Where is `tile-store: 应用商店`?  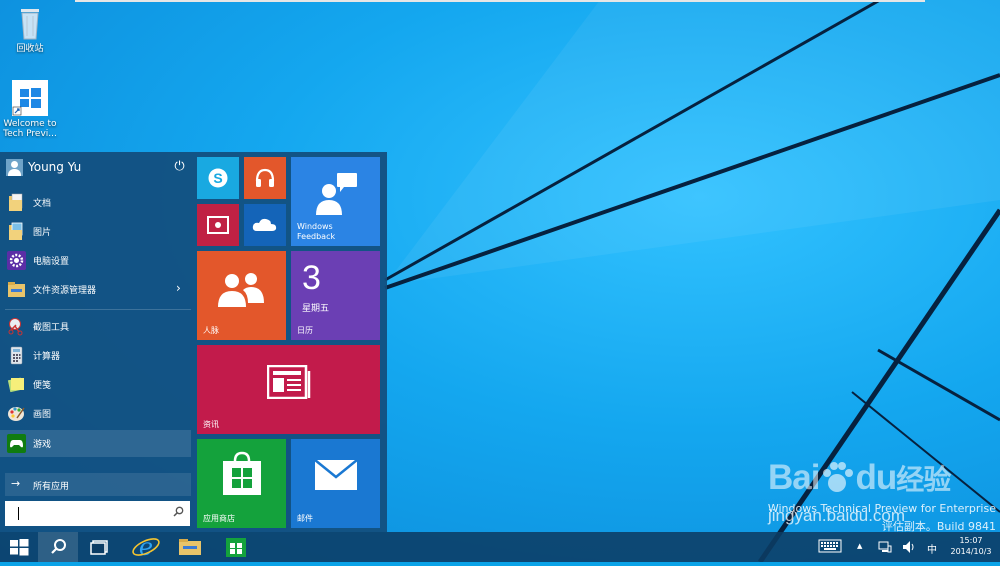 tile-store: 应用商店 is located at coordinates (241, 483).